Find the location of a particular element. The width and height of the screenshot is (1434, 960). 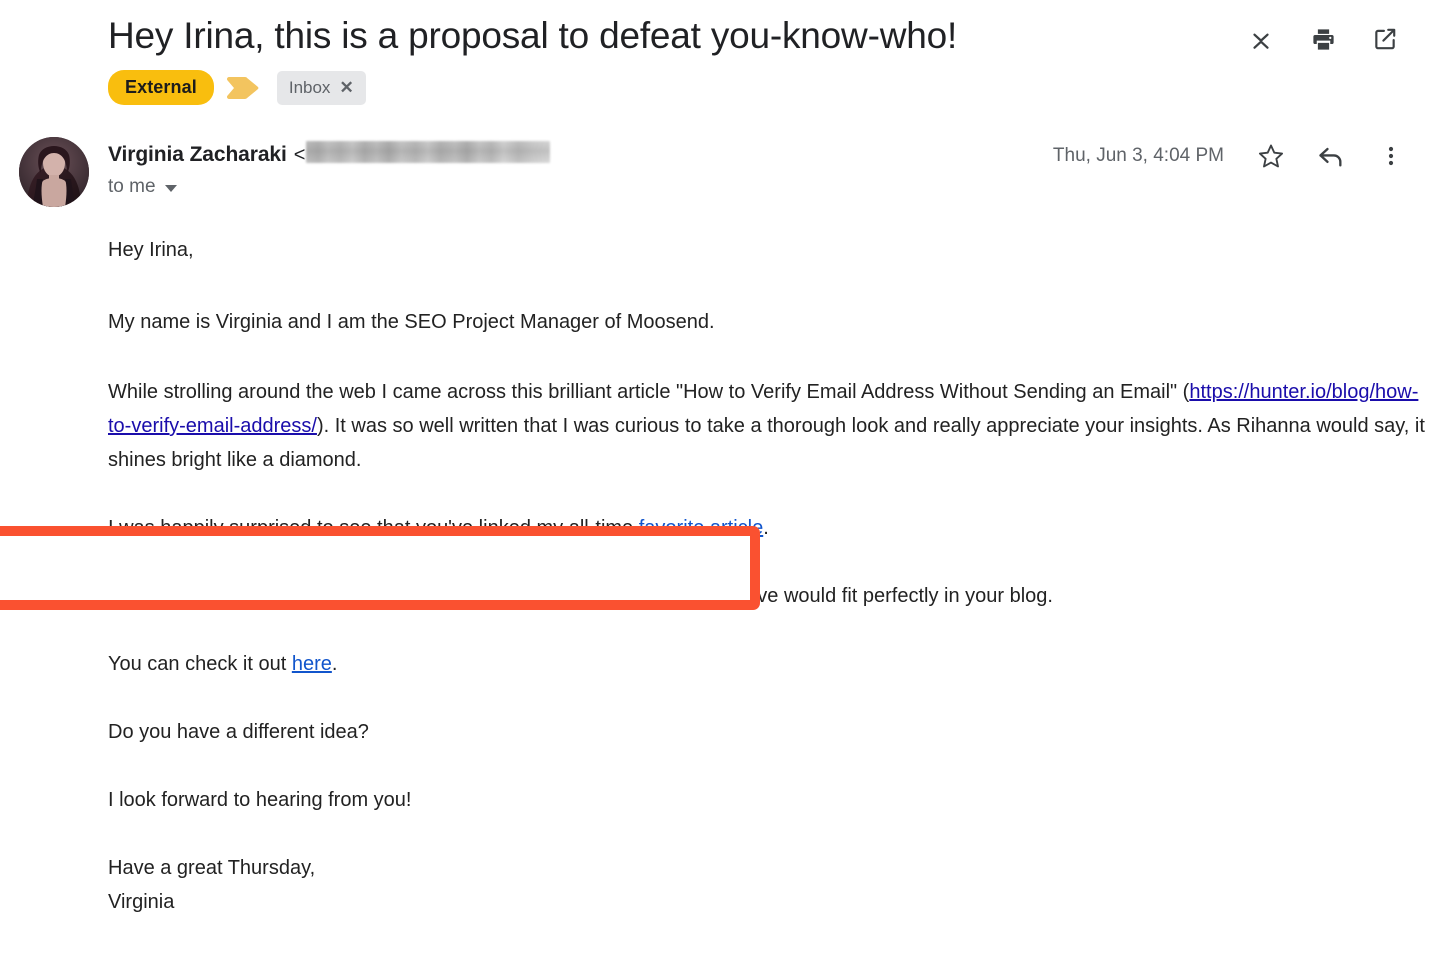

sender-info: Virginia Zacharaki < to me is located at coordinates (580, 166).